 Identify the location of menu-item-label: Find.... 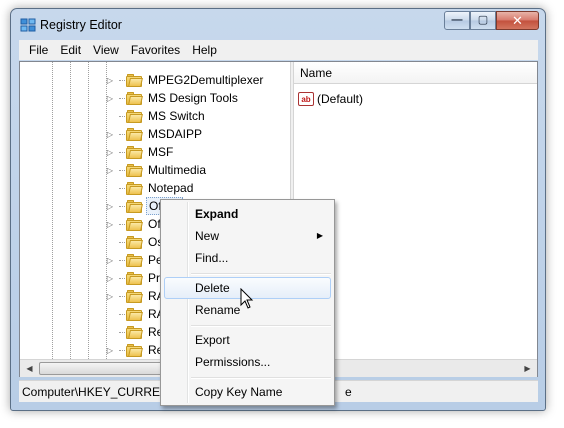
(212, 258).